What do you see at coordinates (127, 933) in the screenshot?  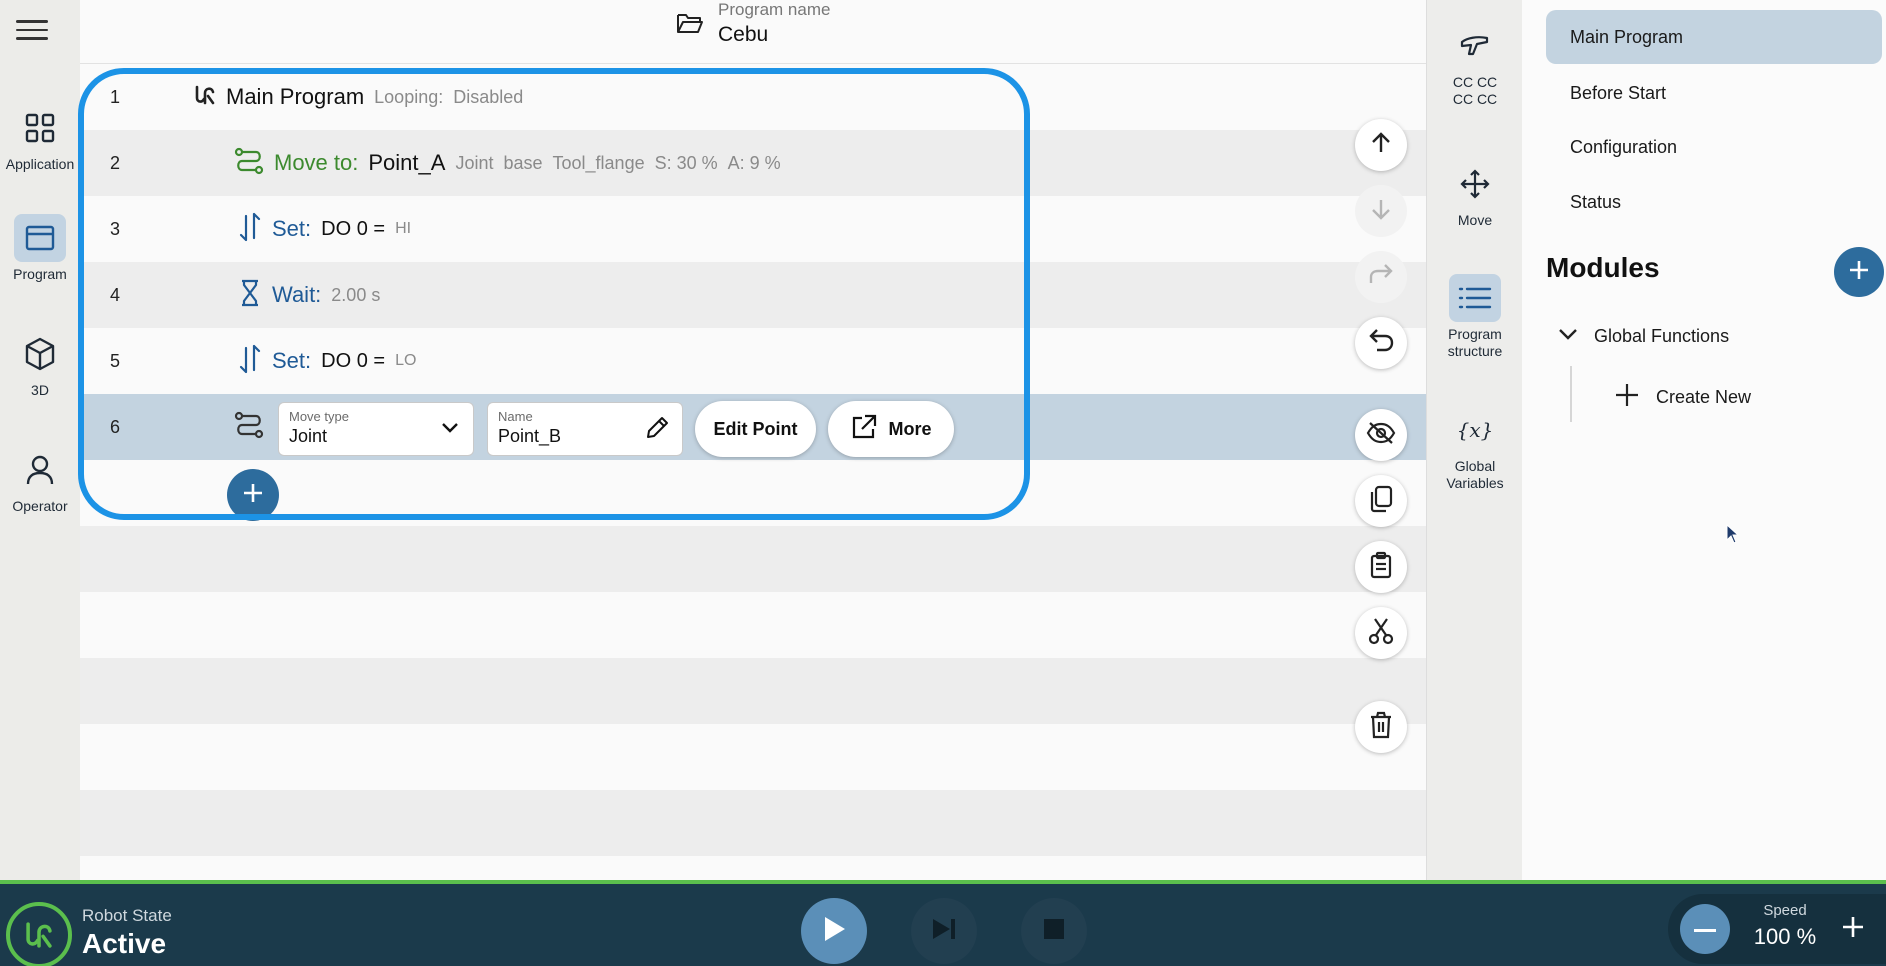 I see `robot-state: Robot State Active` at bounding box center [127, 933].